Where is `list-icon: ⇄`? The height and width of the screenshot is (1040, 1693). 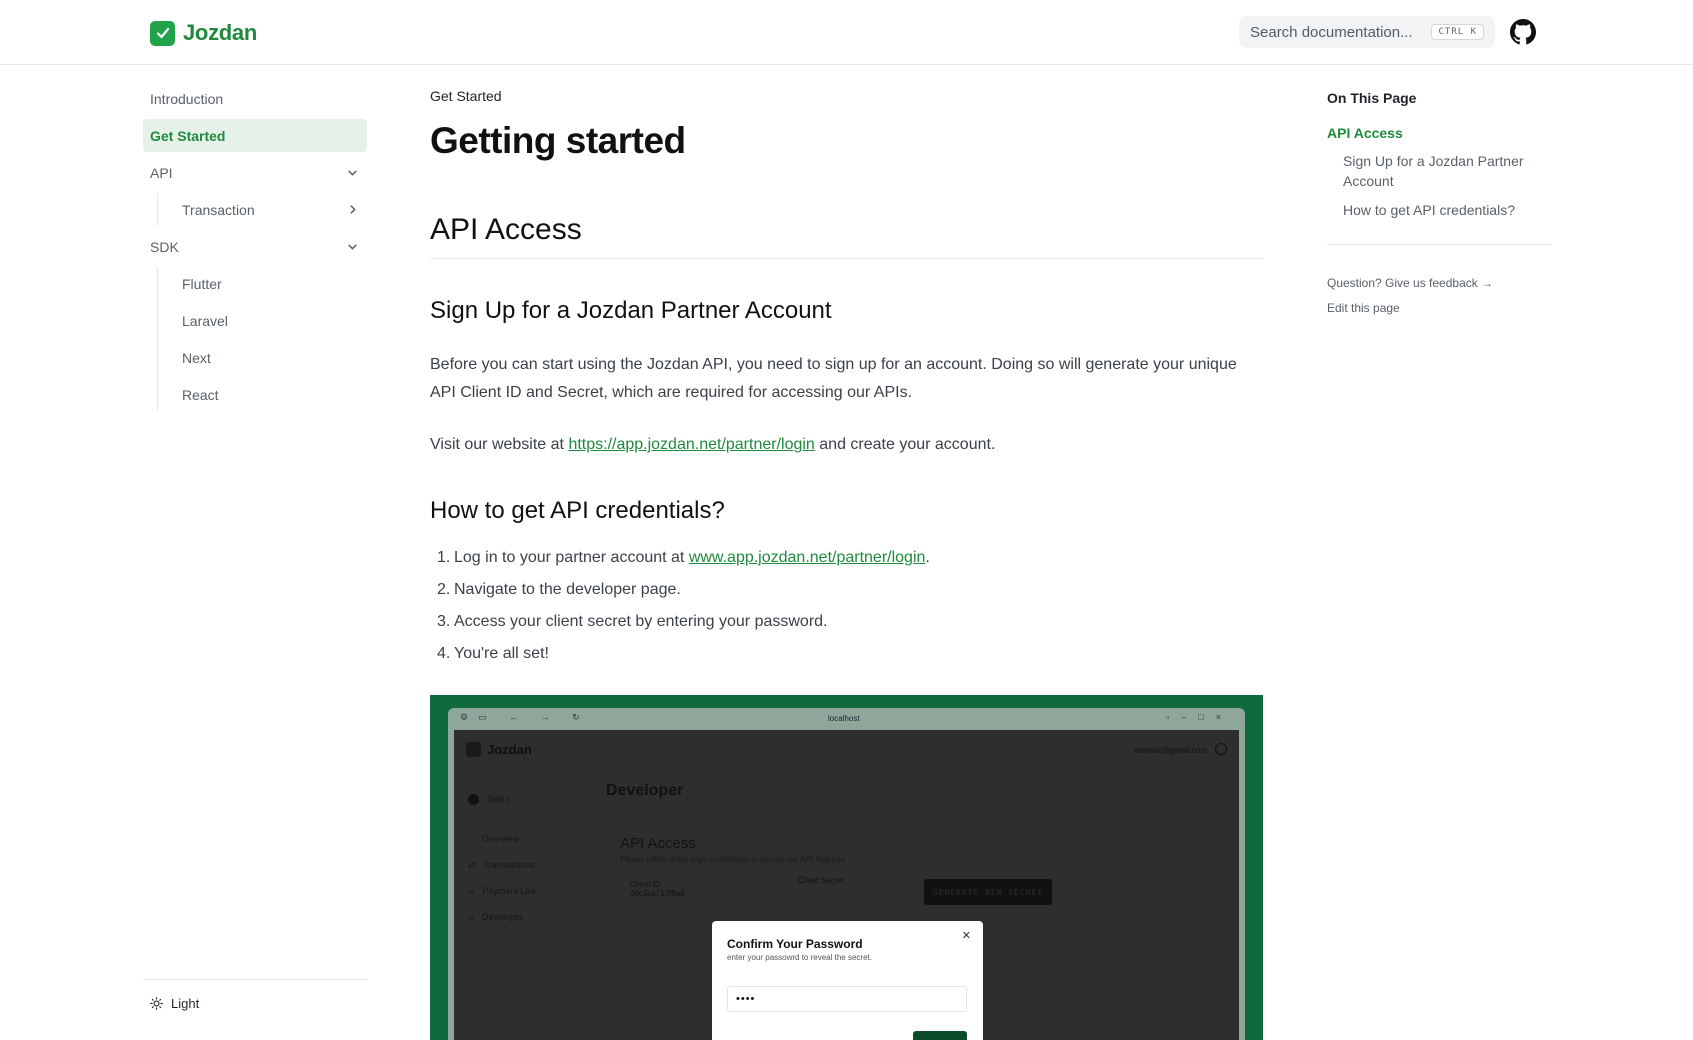
list-icon: ⇄ is located at coordinates (472, 864).